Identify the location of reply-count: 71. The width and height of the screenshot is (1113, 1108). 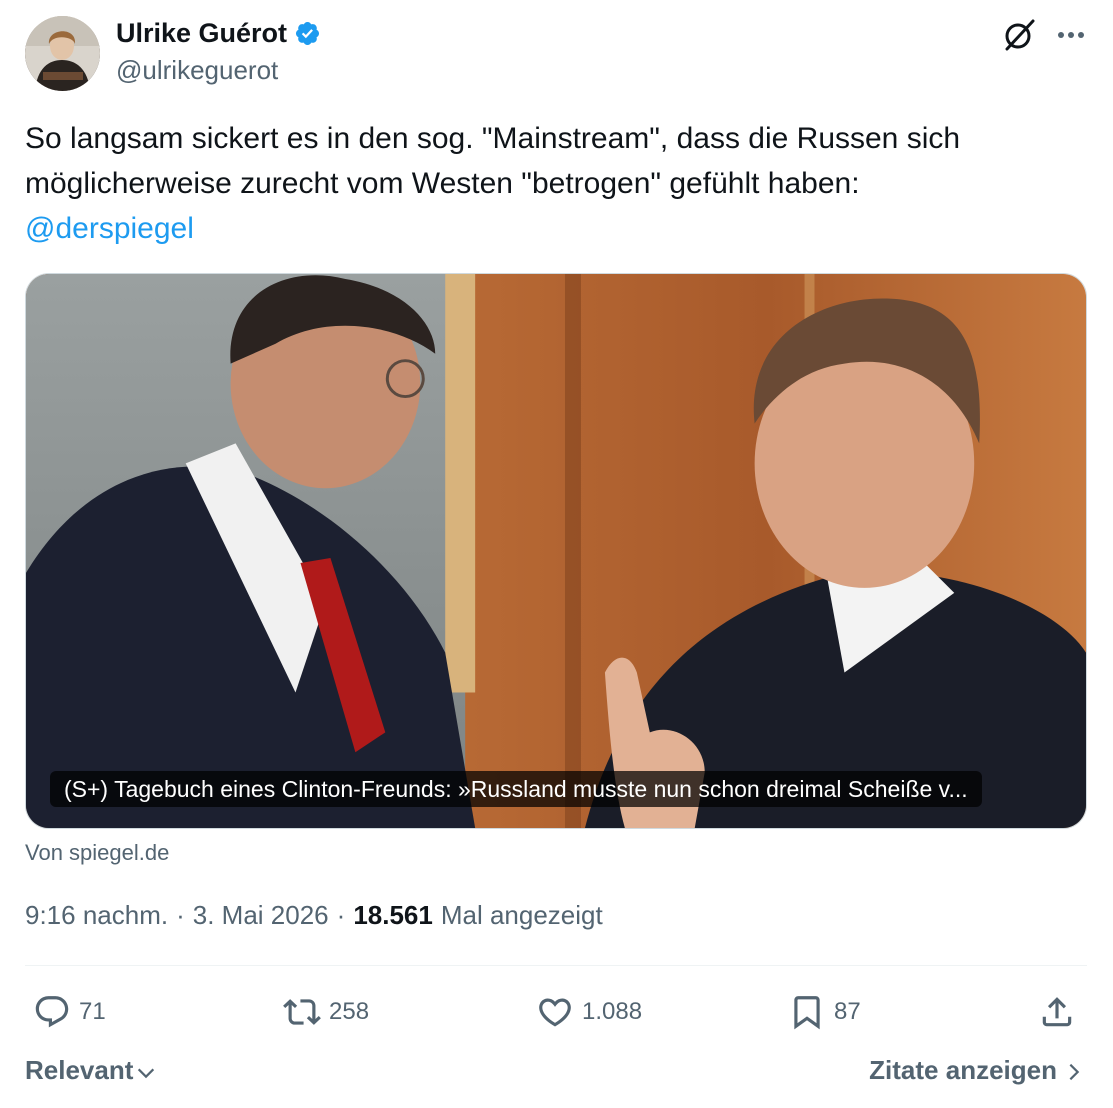
(92, 1011).